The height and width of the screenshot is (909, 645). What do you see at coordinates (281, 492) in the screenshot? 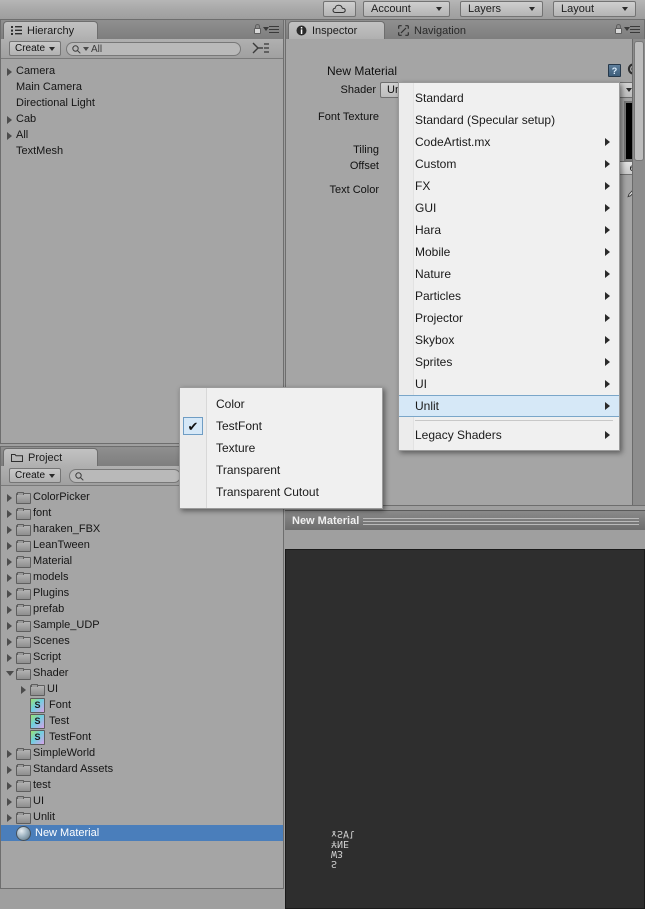
I see `unlit-submenu-item: Transparent Cutout` at bounding box center [281, 492].